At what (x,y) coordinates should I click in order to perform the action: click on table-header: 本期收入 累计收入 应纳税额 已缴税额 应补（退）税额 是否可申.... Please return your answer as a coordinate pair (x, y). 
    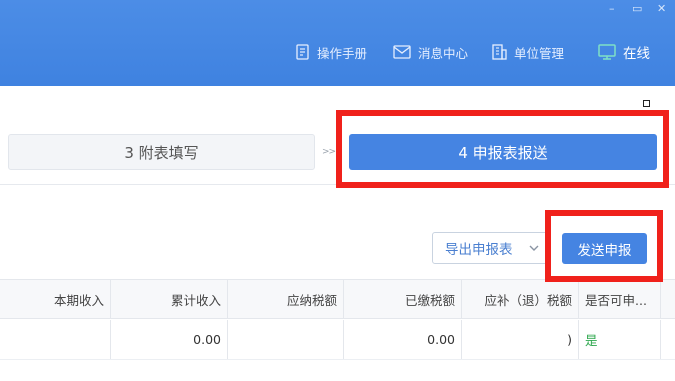
    Looking at the image, I should click on (337, 299).